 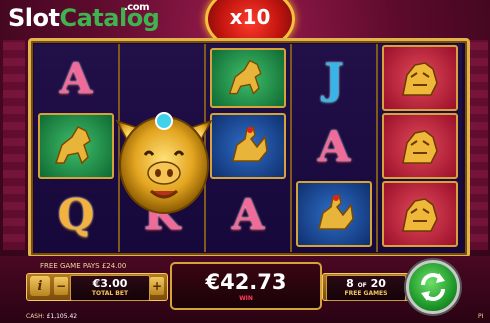 I want to click on cash-balance: CASH: £1,105.42, so click(x=52, y=316).